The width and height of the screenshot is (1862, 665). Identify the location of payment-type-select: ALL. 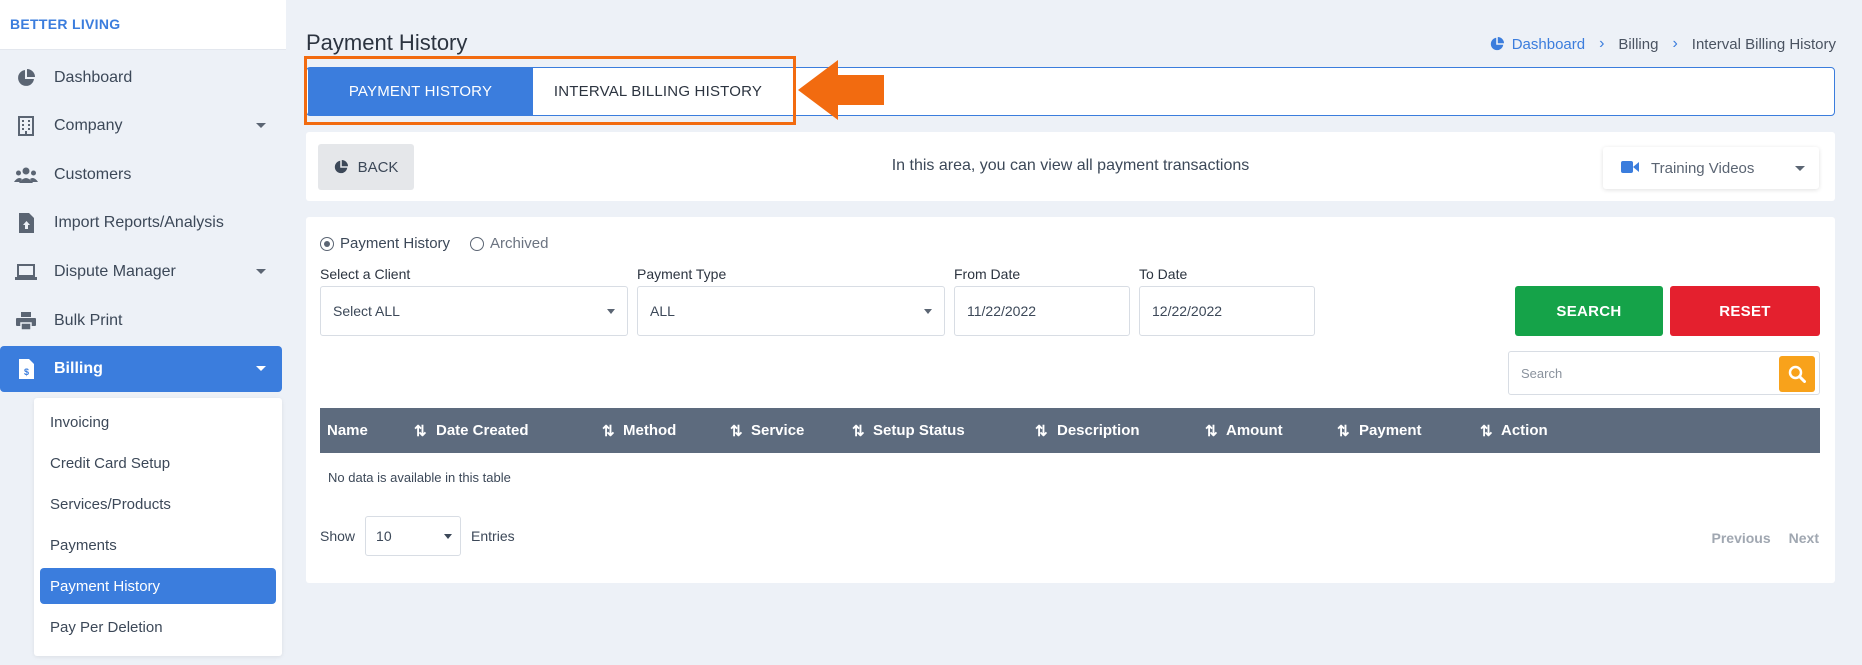
(791, 311).